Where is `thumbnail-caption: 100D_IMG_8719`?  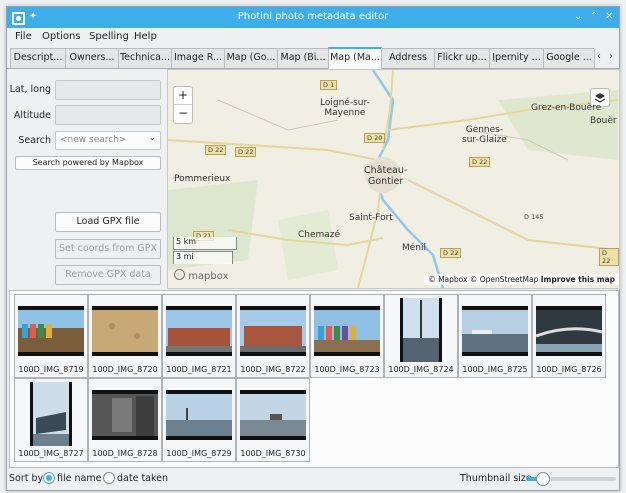 thumbnail-caption: 100D_IMG_8719 is located at coordinates (51, 369).